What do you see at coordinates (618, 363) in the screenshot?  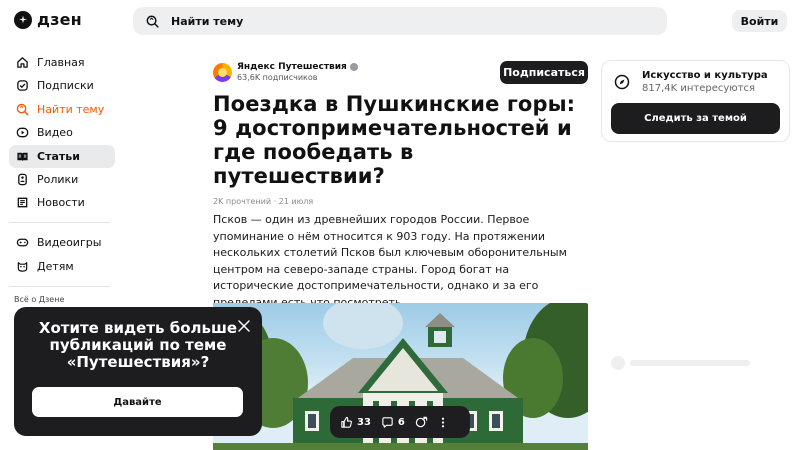 I see `loading-skeleton-avatar` at bounding box center [618, 363].